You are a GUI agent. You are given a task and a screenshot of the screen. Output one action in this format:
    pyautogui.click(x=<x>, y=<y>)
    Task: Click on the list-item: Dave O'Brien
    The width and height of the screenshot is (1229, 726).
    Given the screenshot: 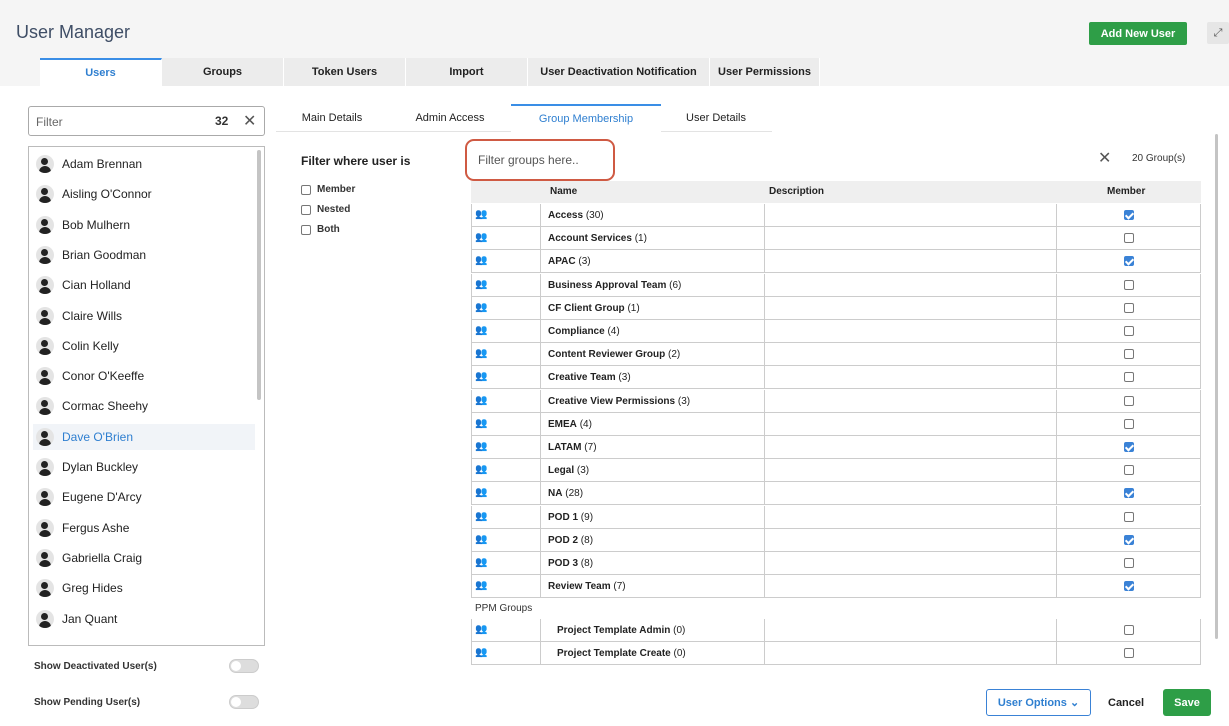 What is the action you would take?
    pyautogui.click(x=144, y=436)
    